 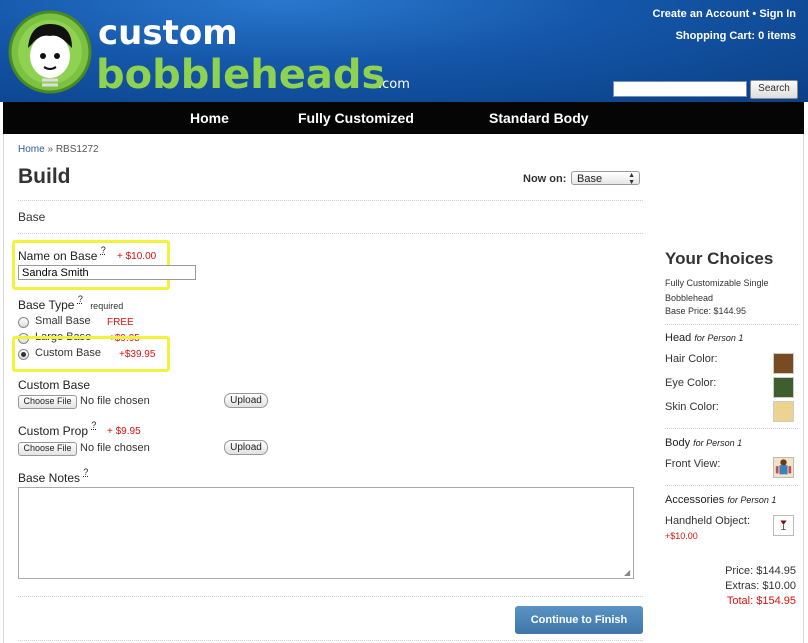 What do you see at coordinates (137, 256) in the screenshot?
I see `name-on-base-price: + $10.00` at bounding box center [137, 256].